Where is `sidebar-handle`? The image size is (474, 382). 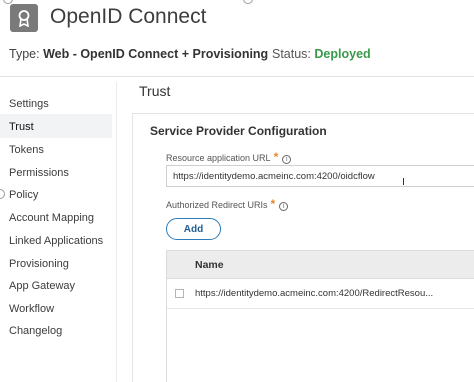 sidebar-handle is located at coordinates (2, 194).